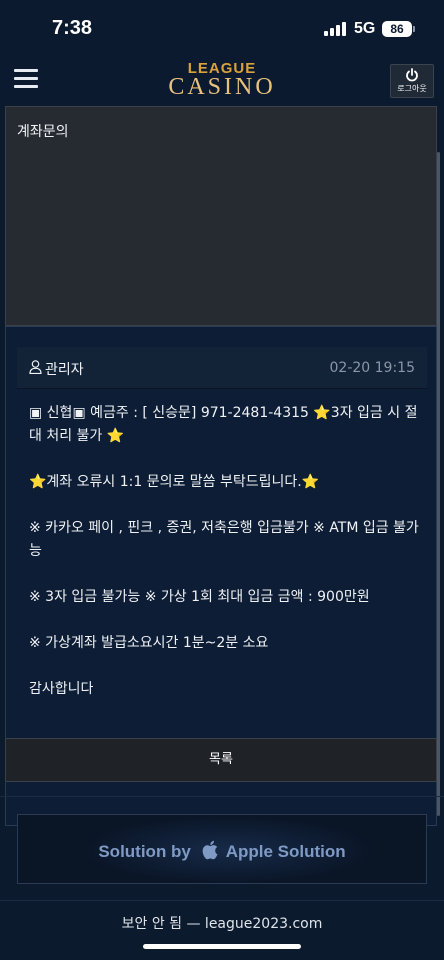 This screenshot has height=960, width=444. Describe the element at coordinates (61, 689) in the screenshot. I see `answer-line: 감사합니다` at that location.